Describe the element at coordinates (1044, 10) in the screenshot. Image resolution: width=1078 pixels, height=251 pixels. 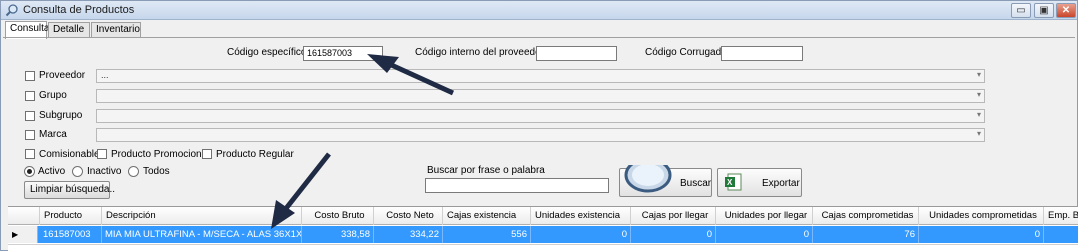
I see `restore-button: ▣` at that location.